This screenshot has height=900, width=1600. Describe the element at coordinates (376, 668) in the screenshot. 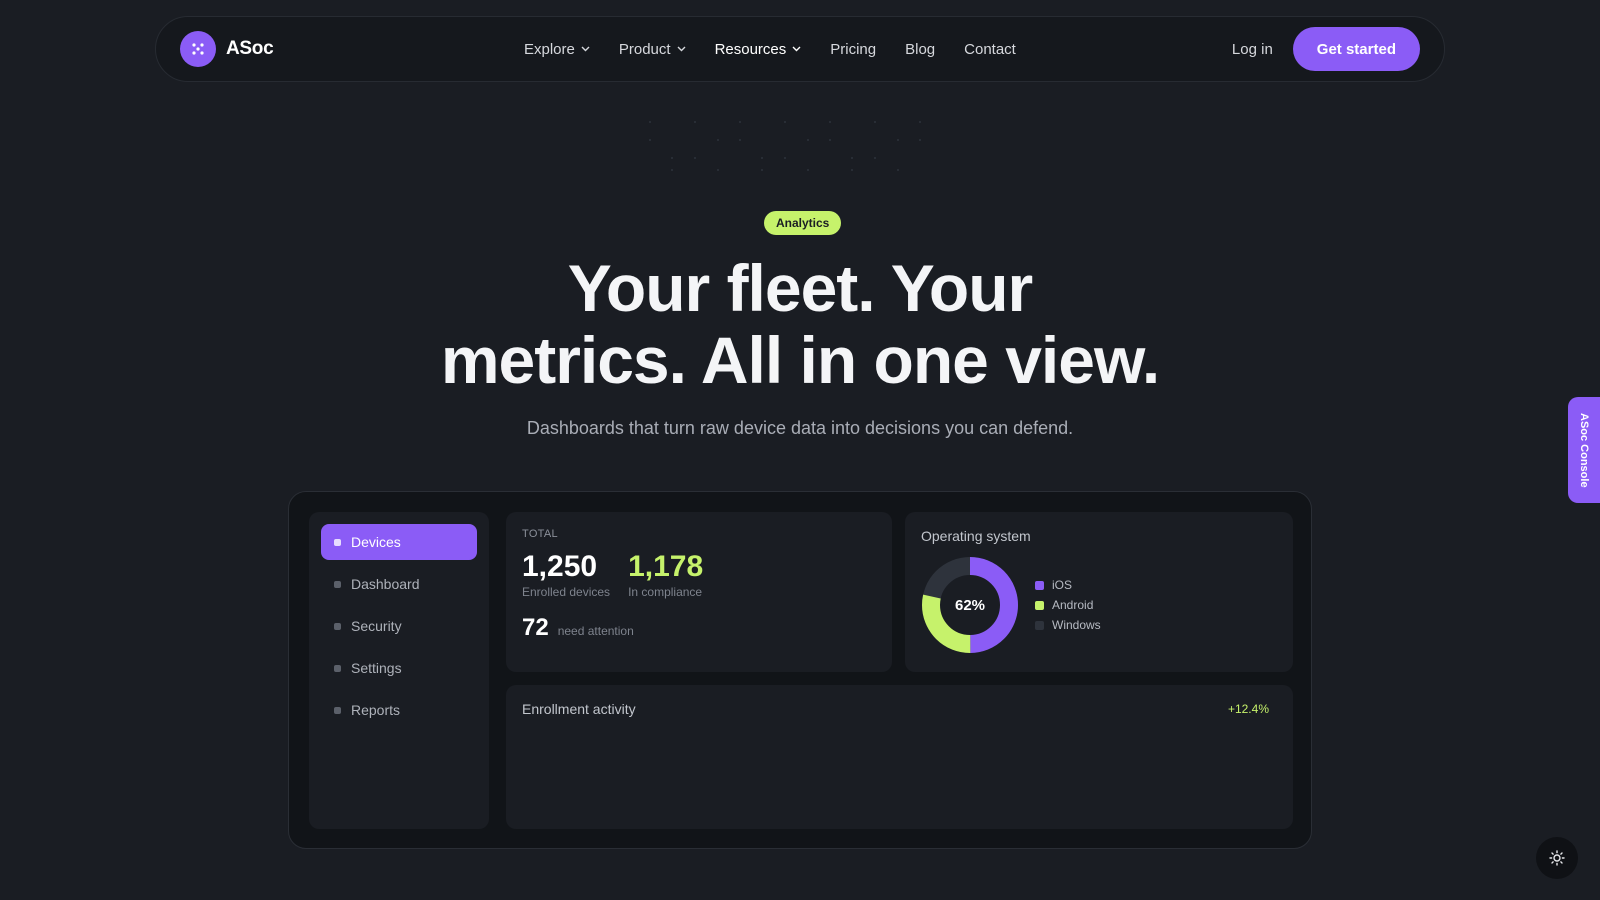

I see `sidebar-item-label: Settings` at that location.